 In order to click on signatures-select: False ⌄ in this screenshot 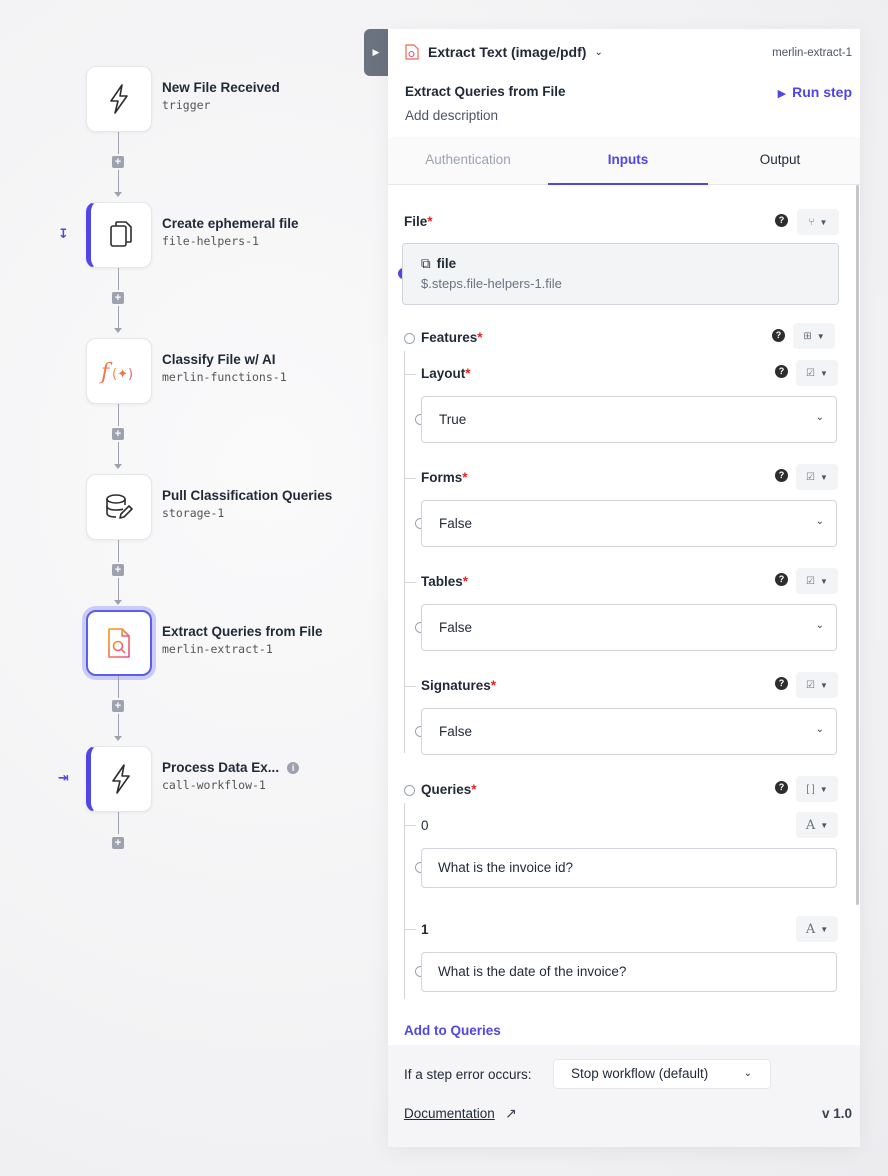, I will do `click(629, 731)`.